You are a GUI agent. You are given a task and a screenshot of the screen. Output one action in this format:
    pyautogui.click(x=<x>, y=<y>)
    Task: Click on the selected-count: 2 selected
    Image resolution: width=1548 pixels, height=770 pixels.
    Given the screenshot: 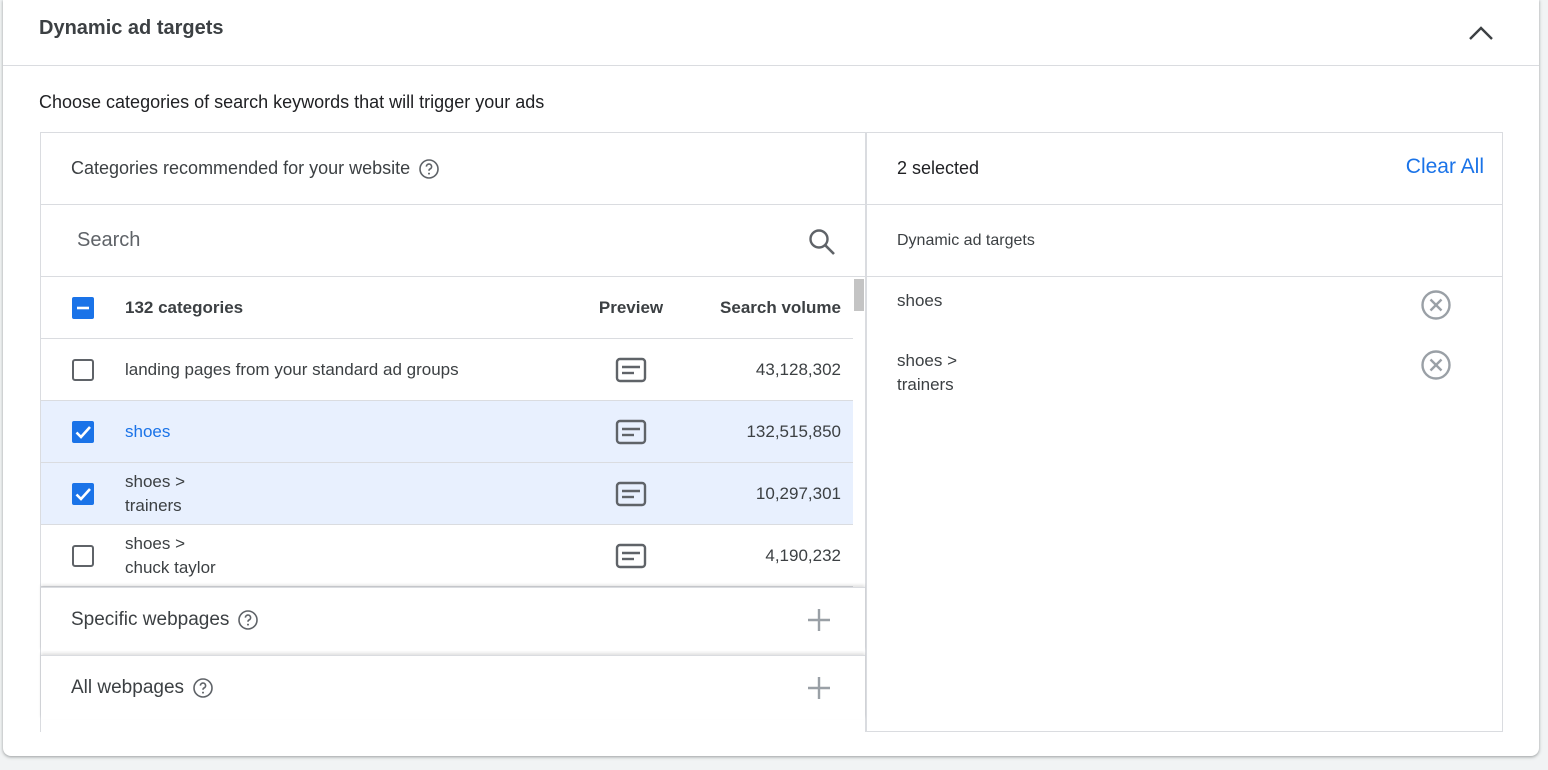 What is the action you would take?
    pyautogui.click(x=938, y=168)
    